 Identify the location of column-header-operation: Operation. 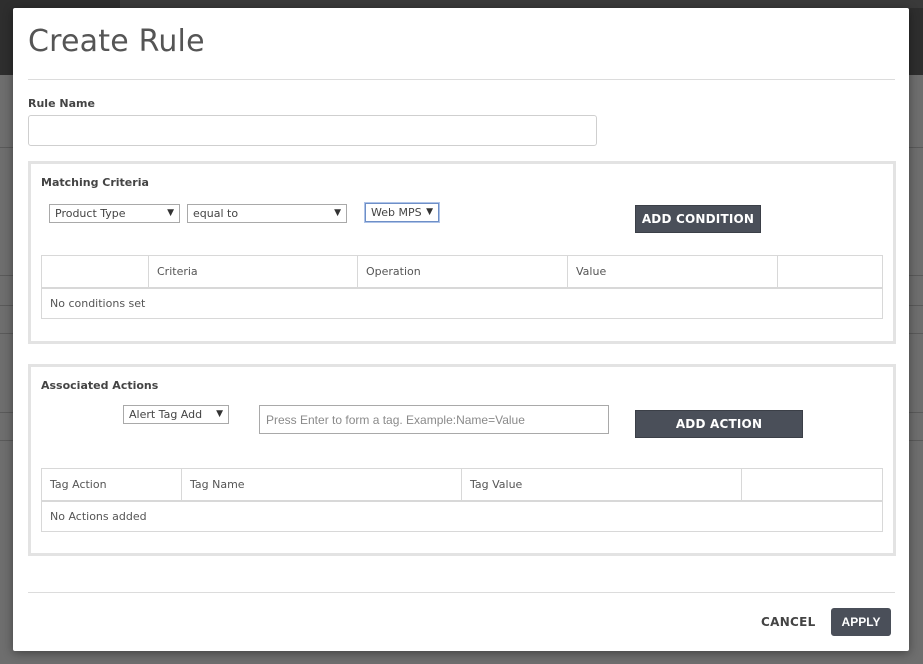
(462, 272).